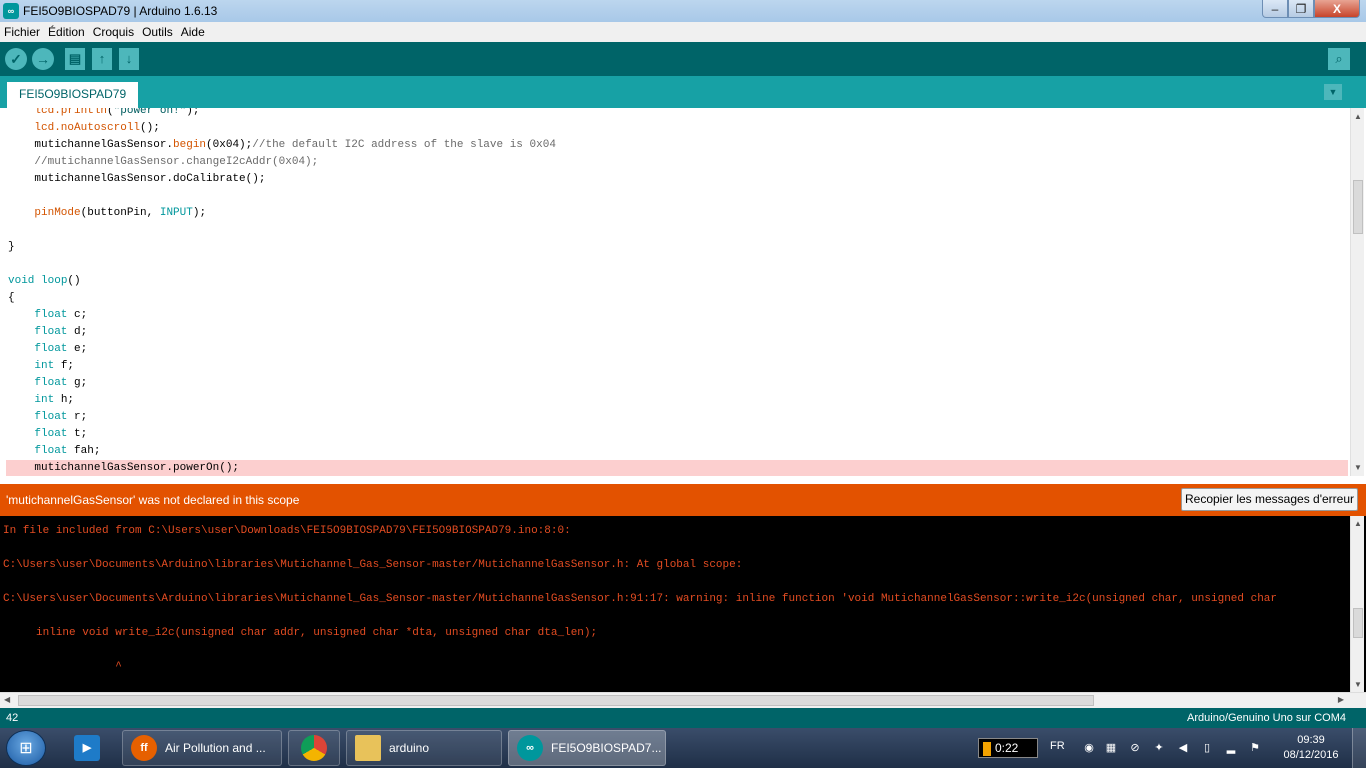  Describe the element at coordinates (1231, 748) in the screenshot. I see `signal-icon: ▂` at that location.